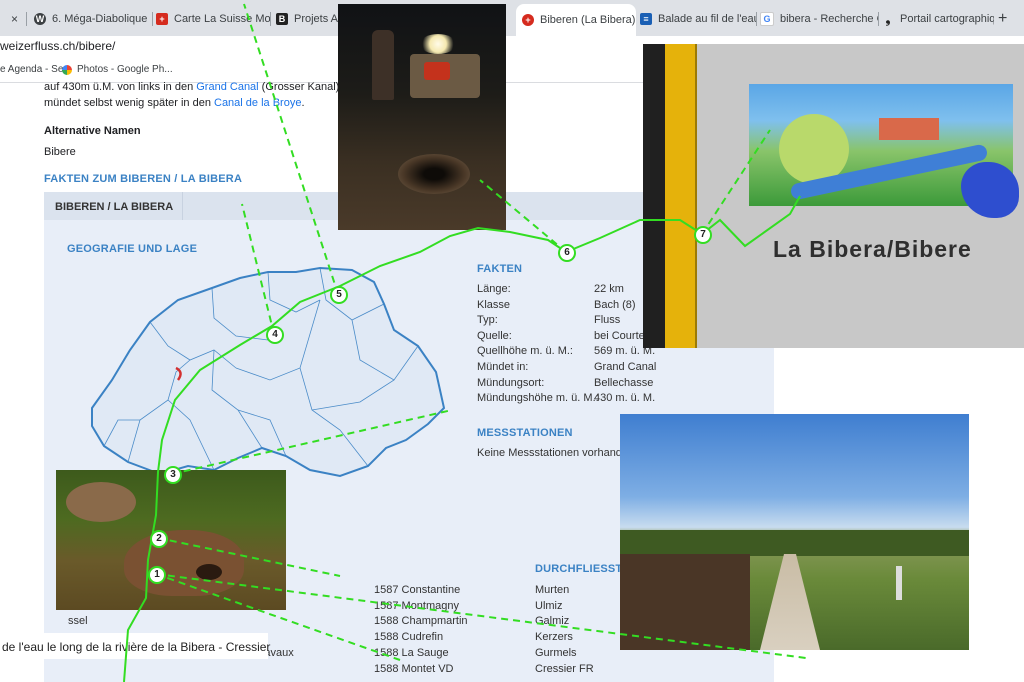  I want to click on route-marker-4: 4, so click(275, 335).